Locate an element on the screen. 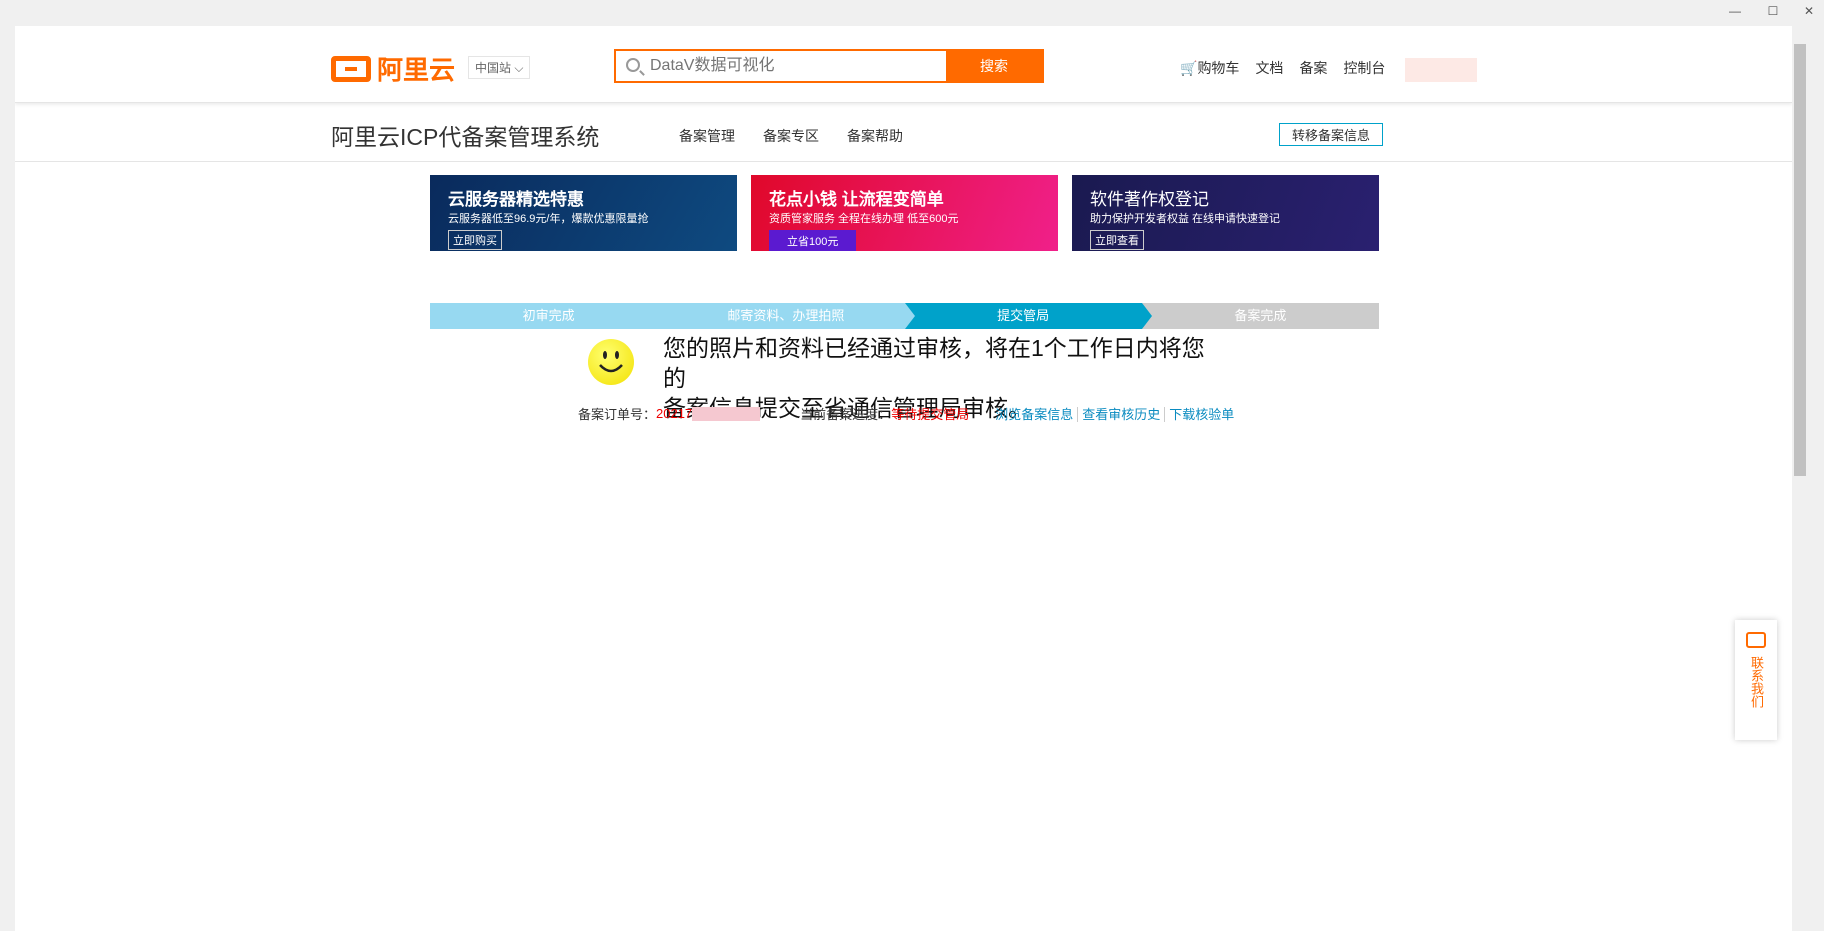  review-history-link: 查看审核历史 is located at coordinates (1121, 414).